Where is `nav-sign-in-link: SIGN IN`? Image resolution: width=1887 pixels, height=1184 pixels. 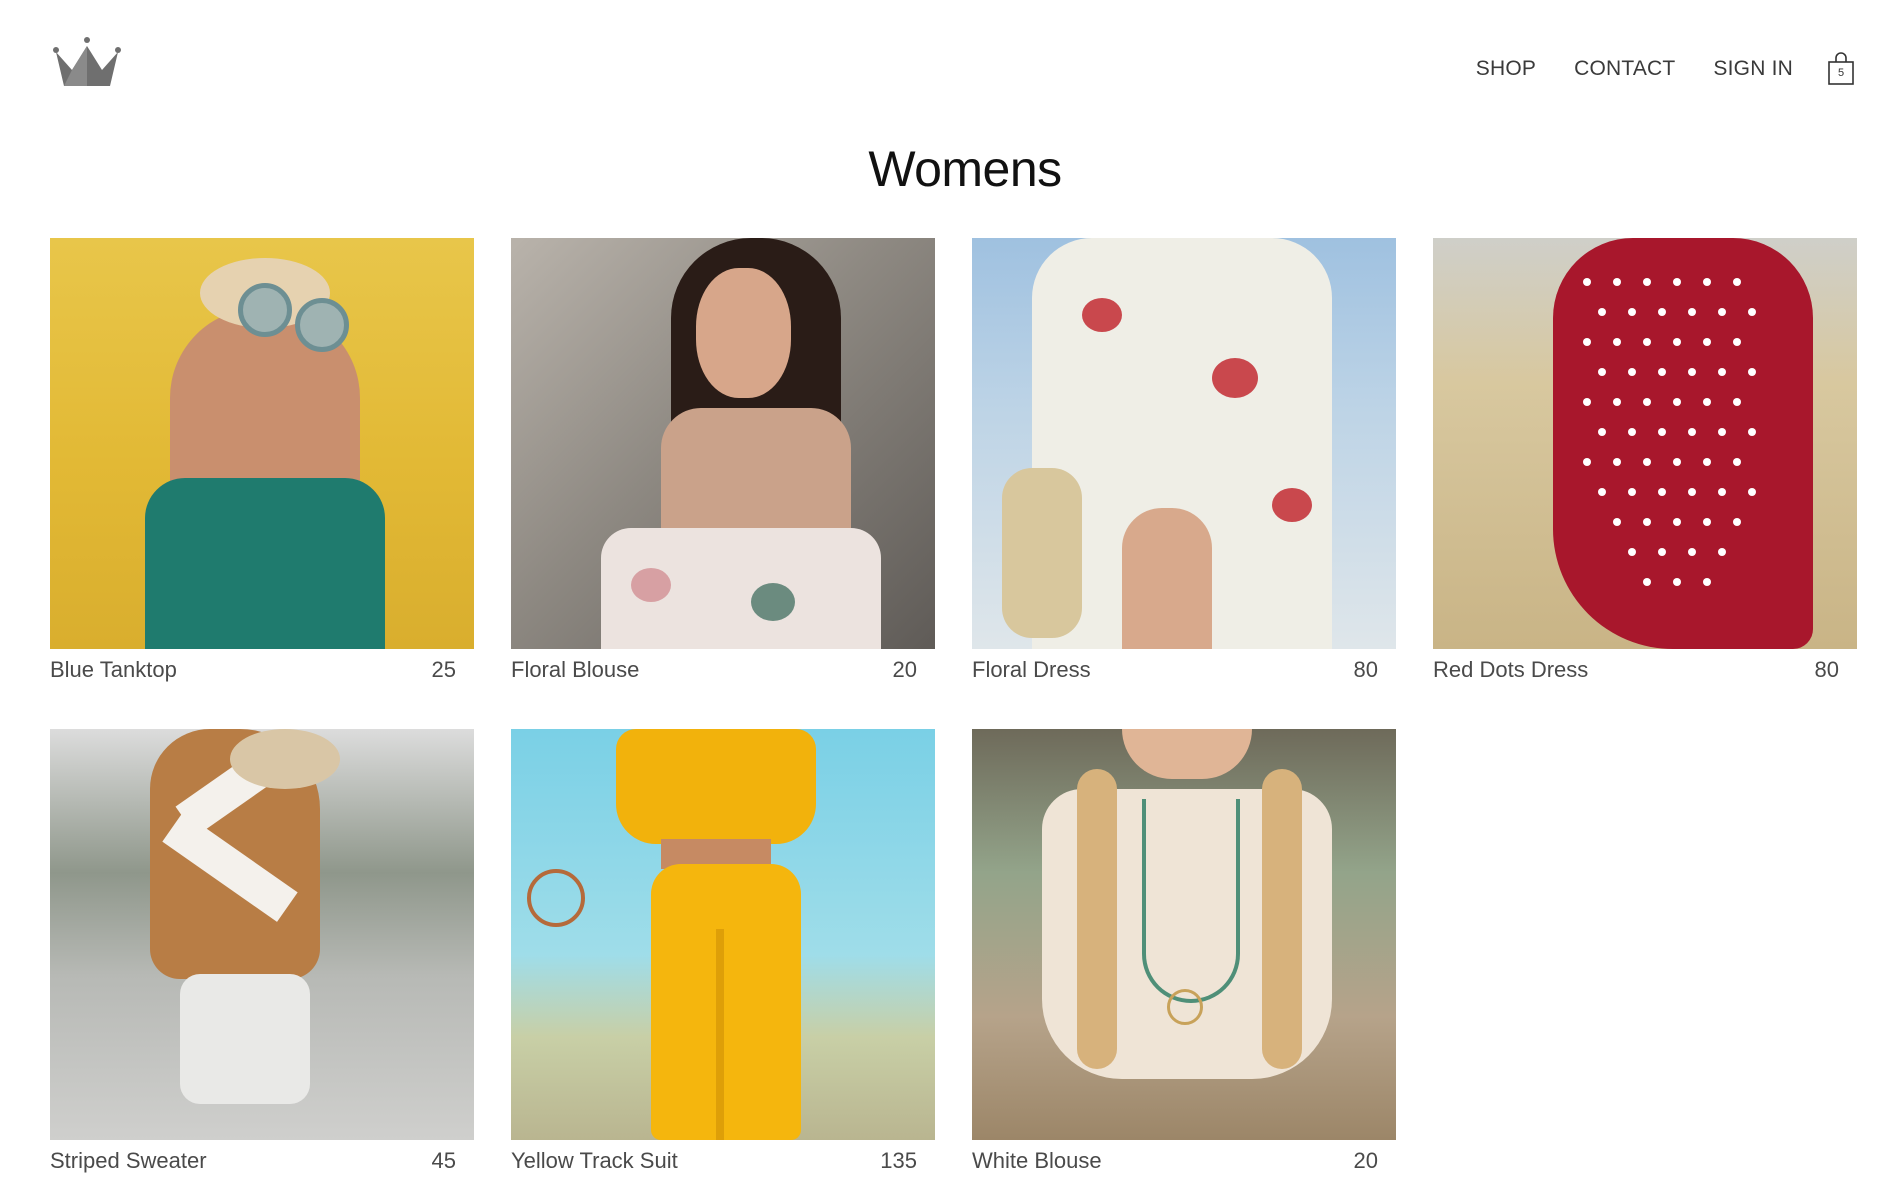
nav-sign-in-link: SIGN IN is located at coordinates (1753, 69).